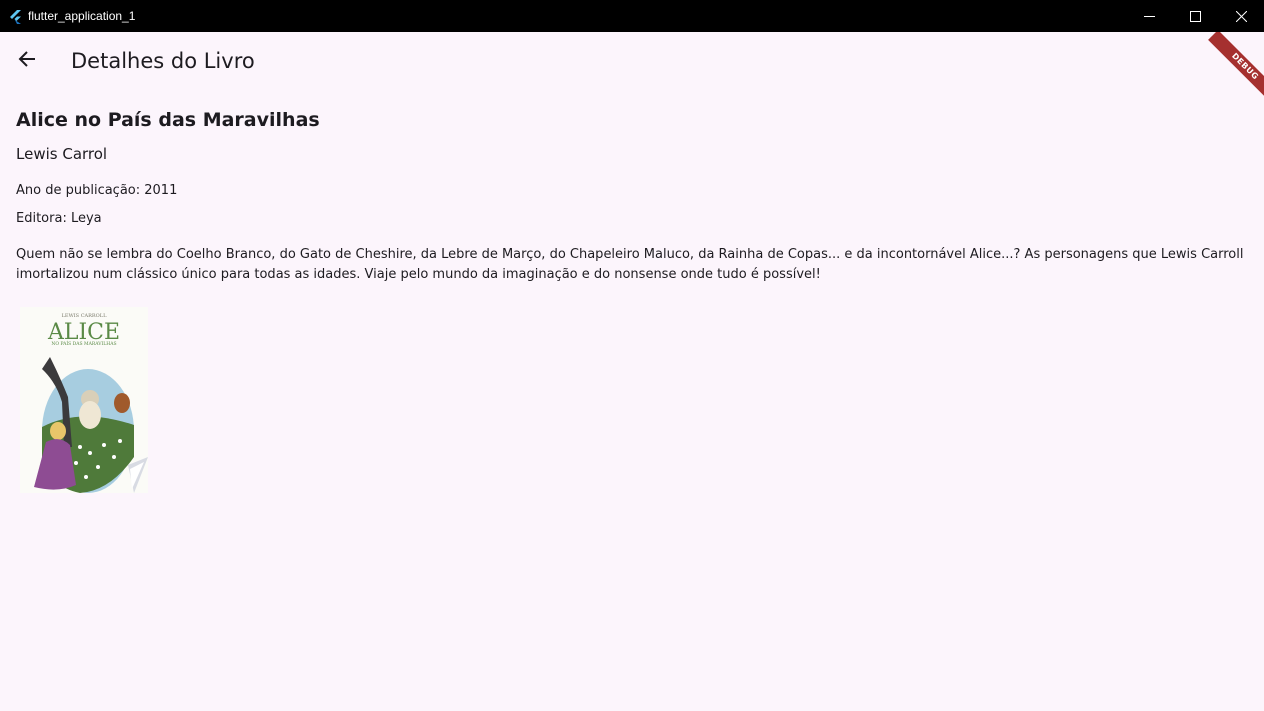  Describe the element at coordinates (632, 61) in the screenshot. I see `app-bar: Detalhes do Livro` at that location.